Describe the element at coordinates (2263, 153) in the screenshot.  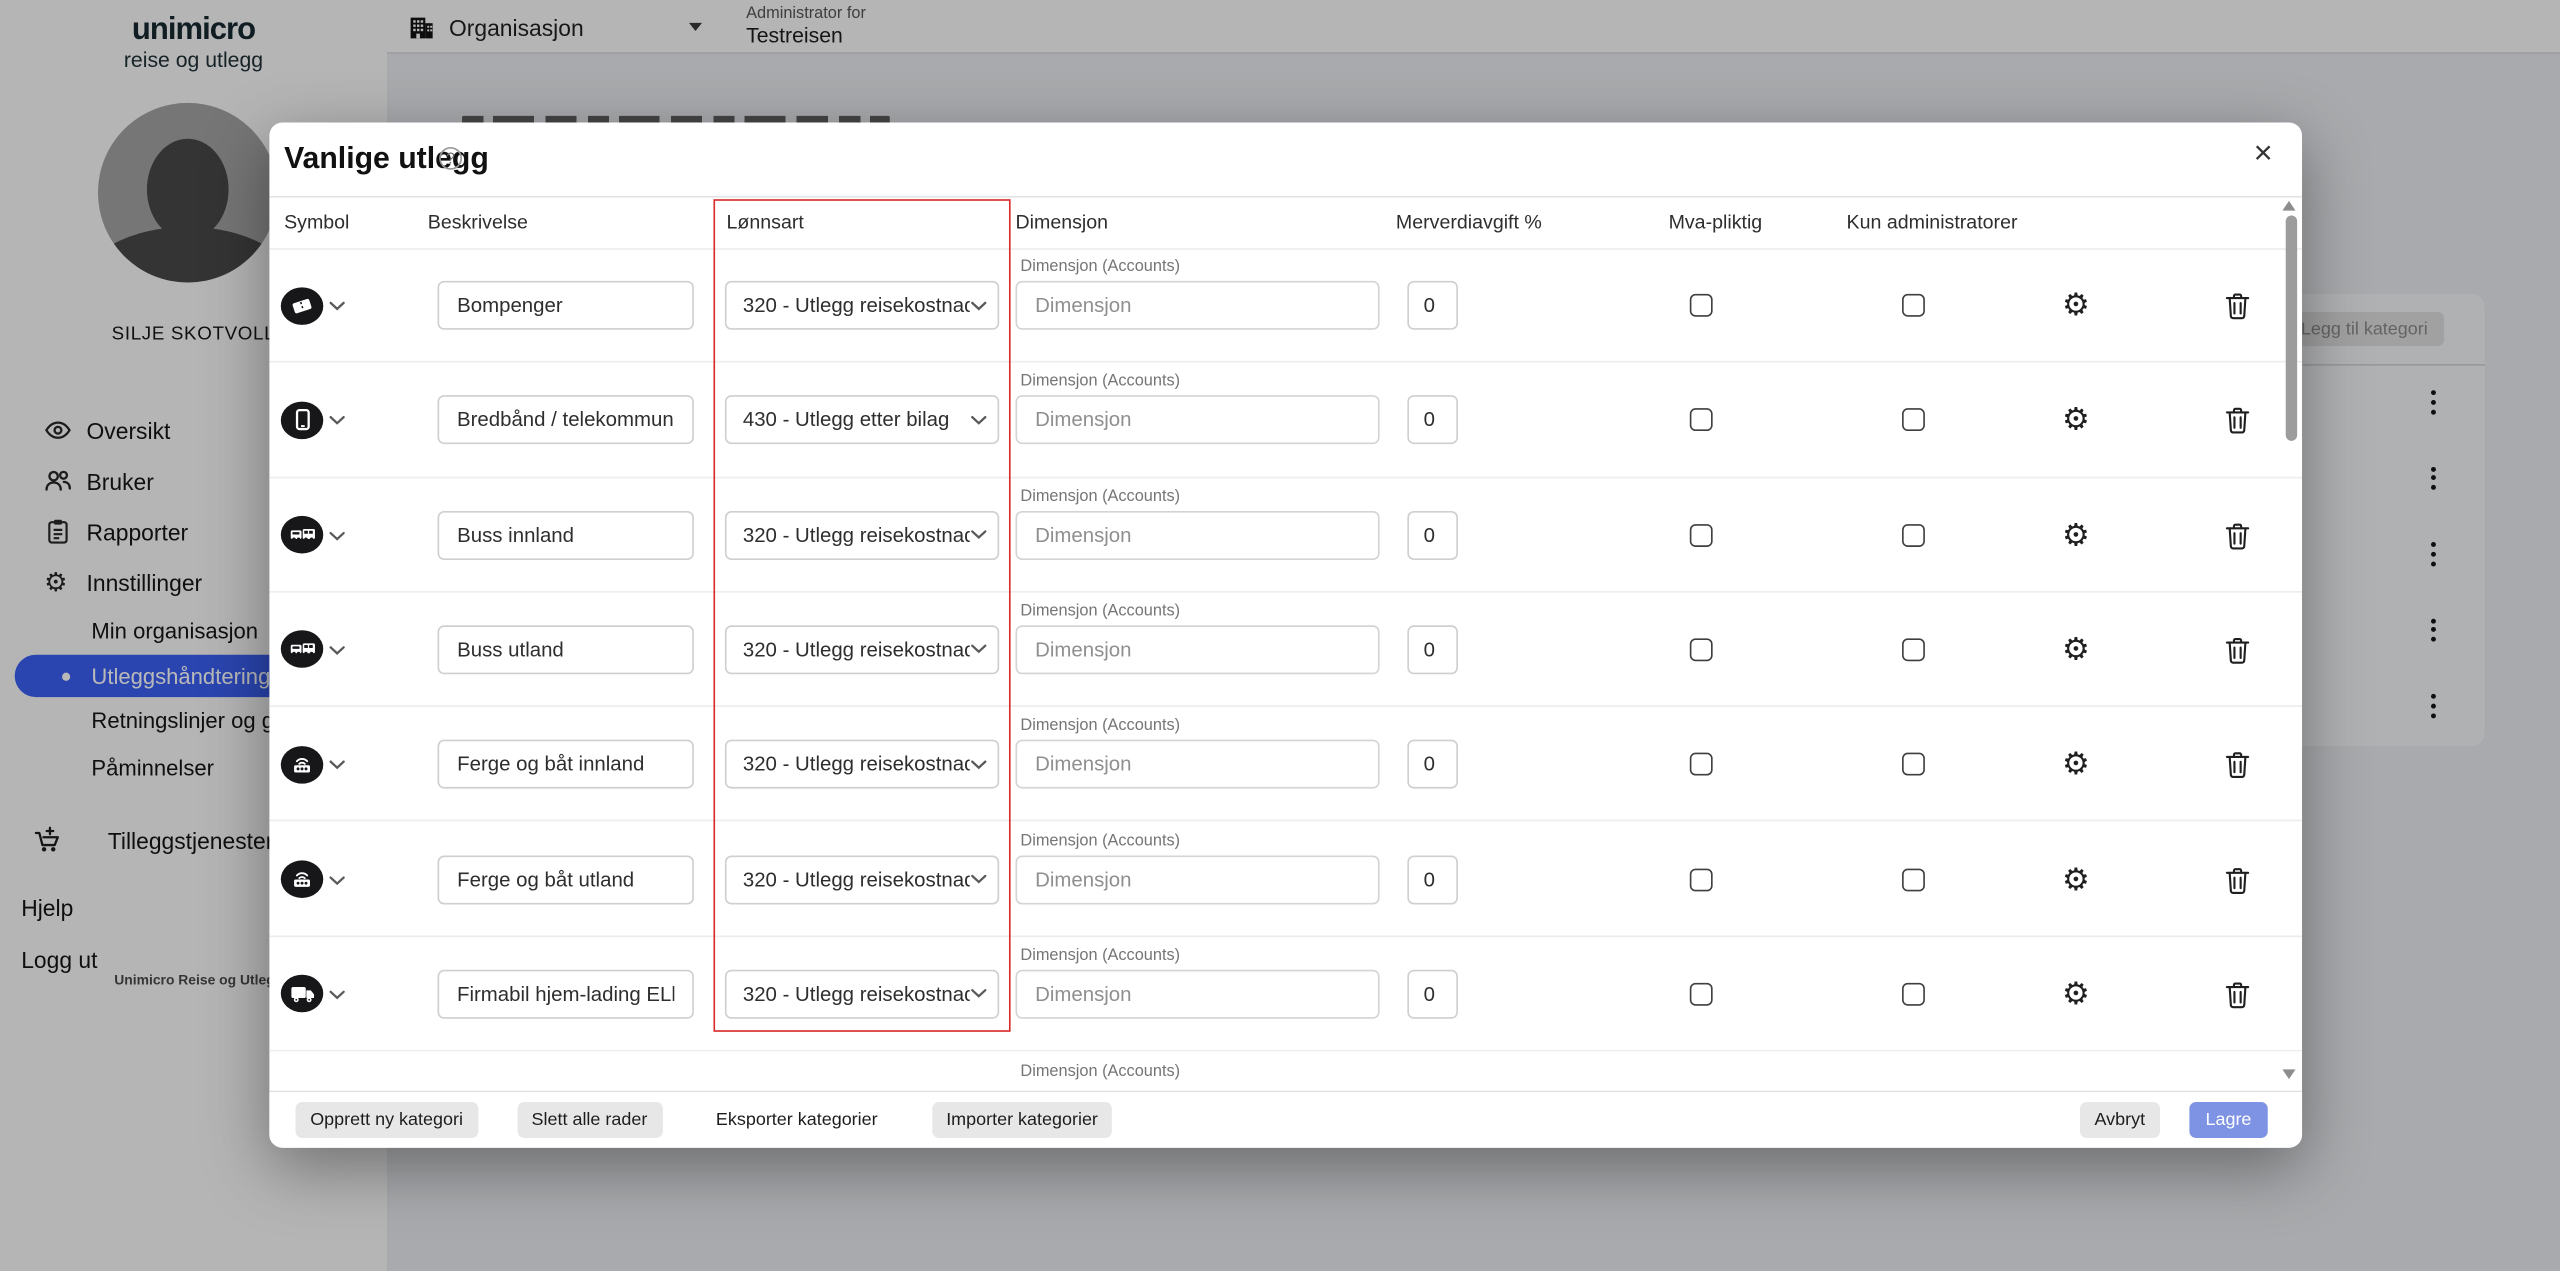
I see `close-icon: ×` at that location.